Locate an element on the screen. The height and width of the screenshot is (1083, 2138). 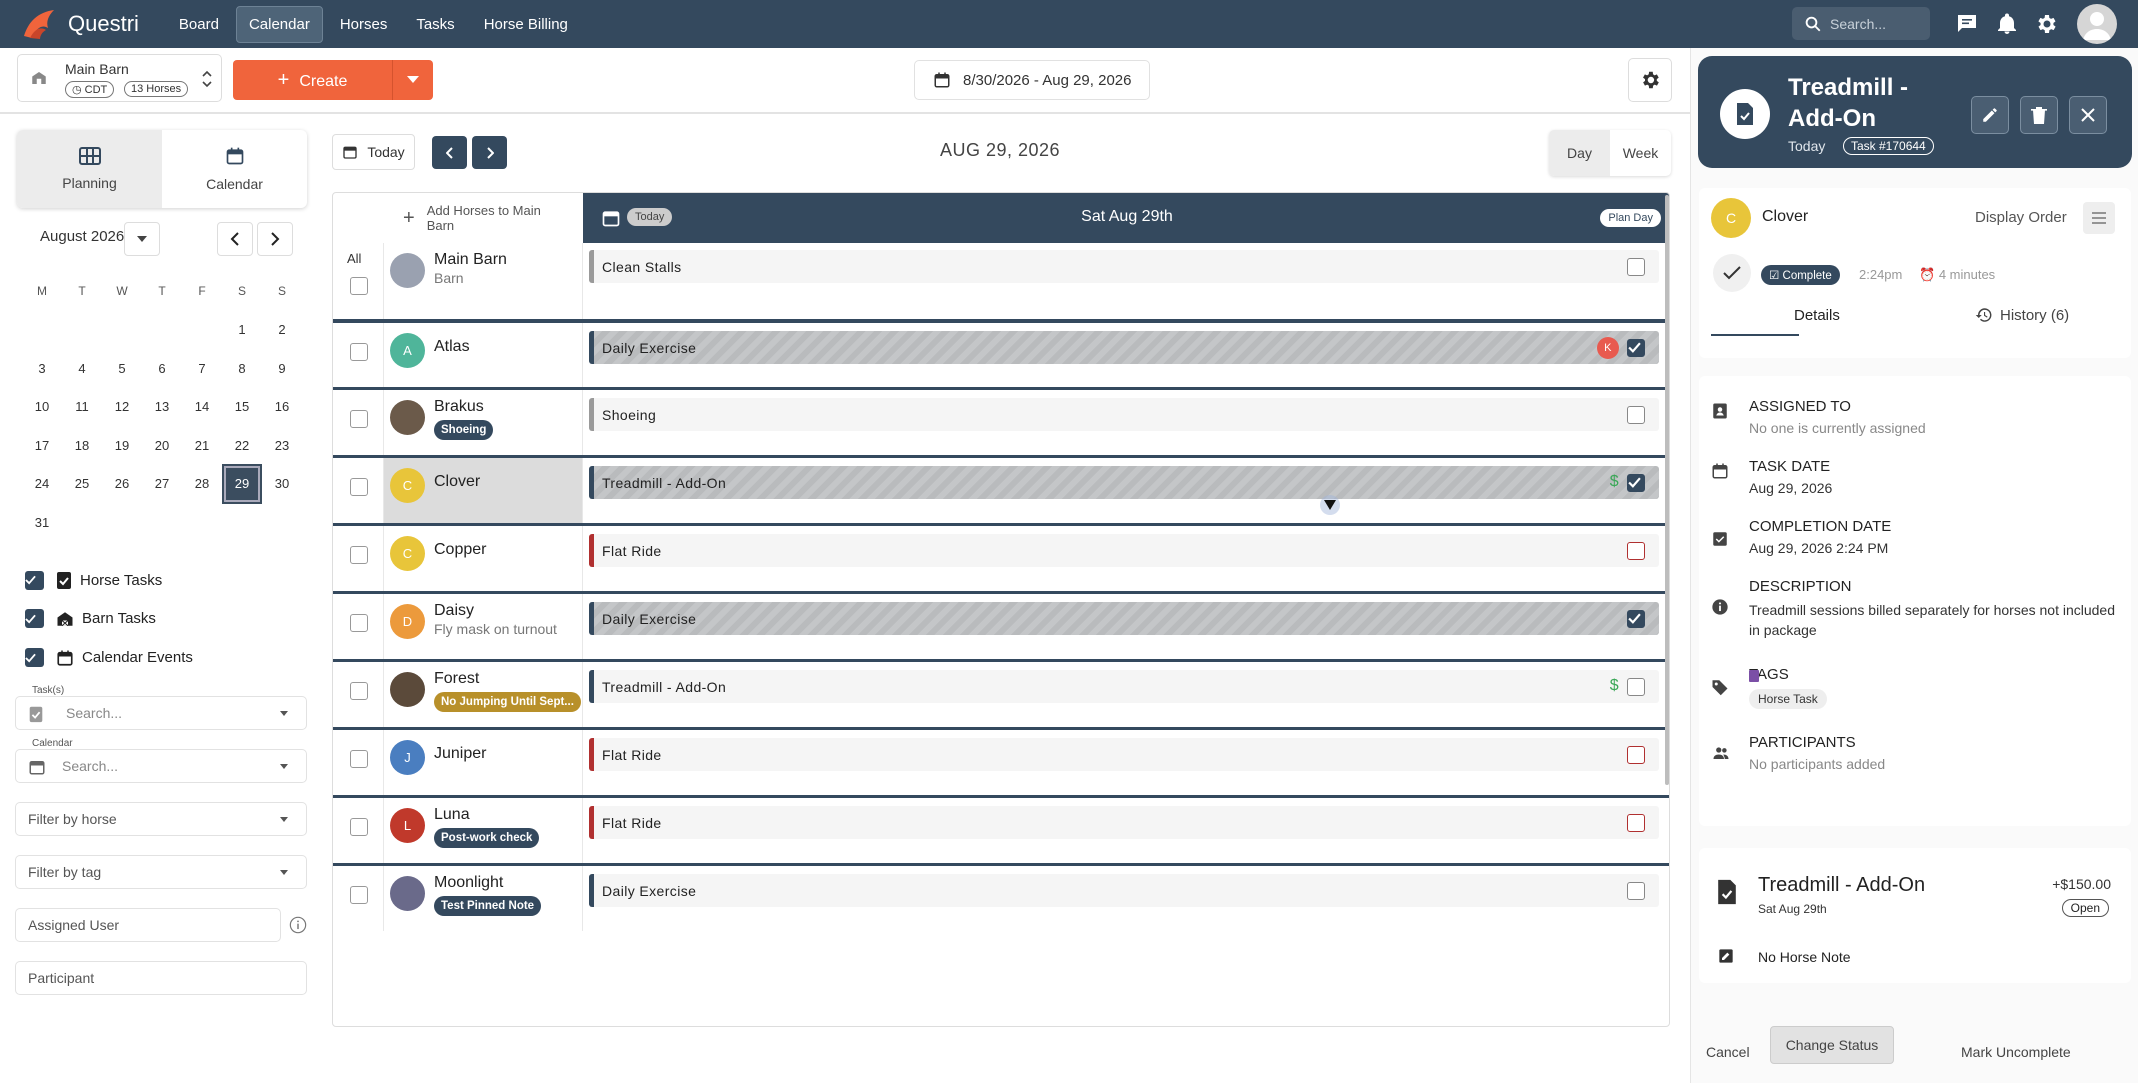
calendar-day: 30 is located at coordinates (282, 483).